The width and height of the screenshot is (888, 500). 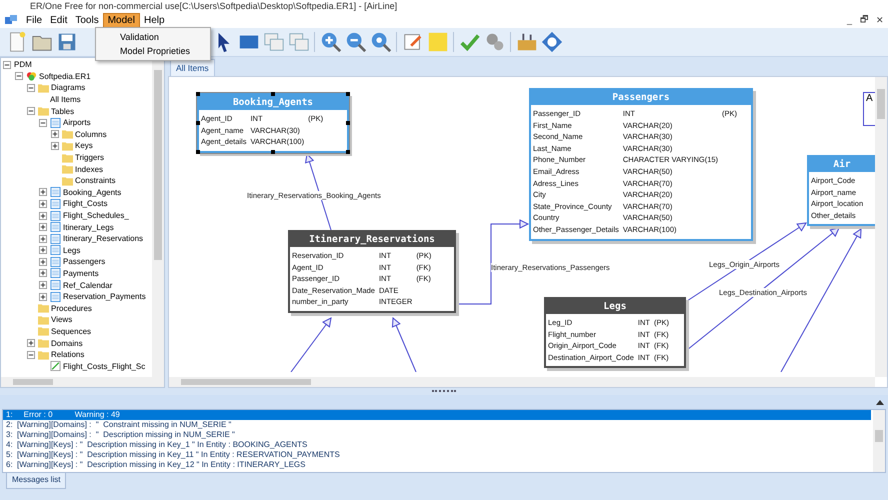 What do you see at coordinates (91, 134) in the screenshot?
I see `tree-item: Columns` at bounding box center [91, 134].